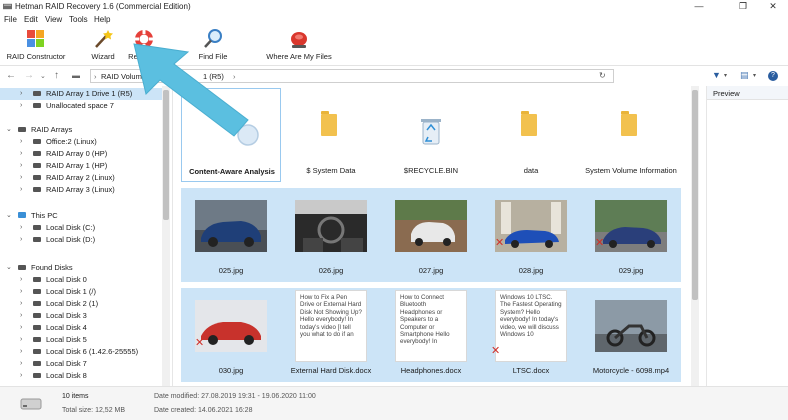  I want to click on item-image: ✕ 029.jpg, so click(631, 235).